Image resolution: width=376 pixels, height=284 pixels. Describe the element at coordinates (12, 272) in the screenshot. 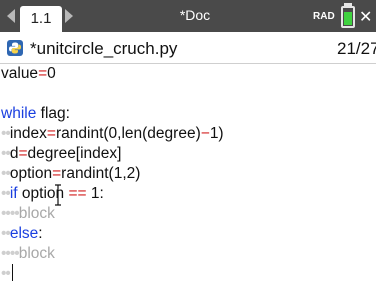

I see `text-cursor` at that location.